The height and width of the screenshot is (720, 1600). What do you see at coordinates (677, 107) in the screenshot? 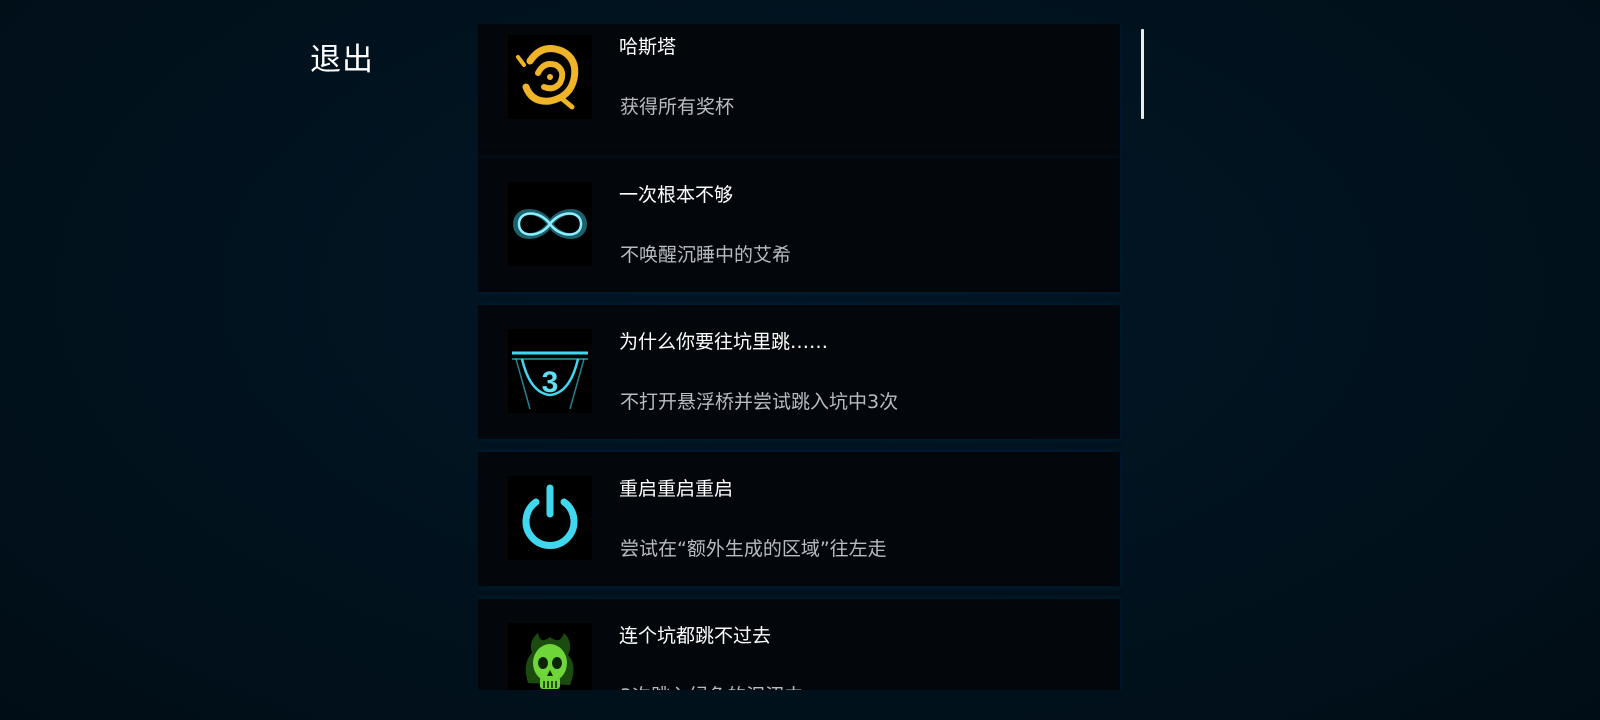
I see `achievement-description: 获得所有奖杯` at bounding box center [677, 107].